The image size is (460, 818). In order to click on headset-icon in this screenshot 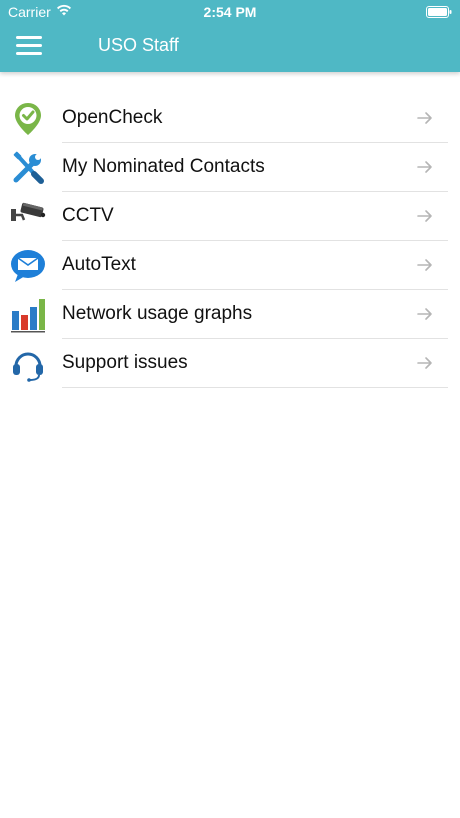, I will do `click(28, 367)`.